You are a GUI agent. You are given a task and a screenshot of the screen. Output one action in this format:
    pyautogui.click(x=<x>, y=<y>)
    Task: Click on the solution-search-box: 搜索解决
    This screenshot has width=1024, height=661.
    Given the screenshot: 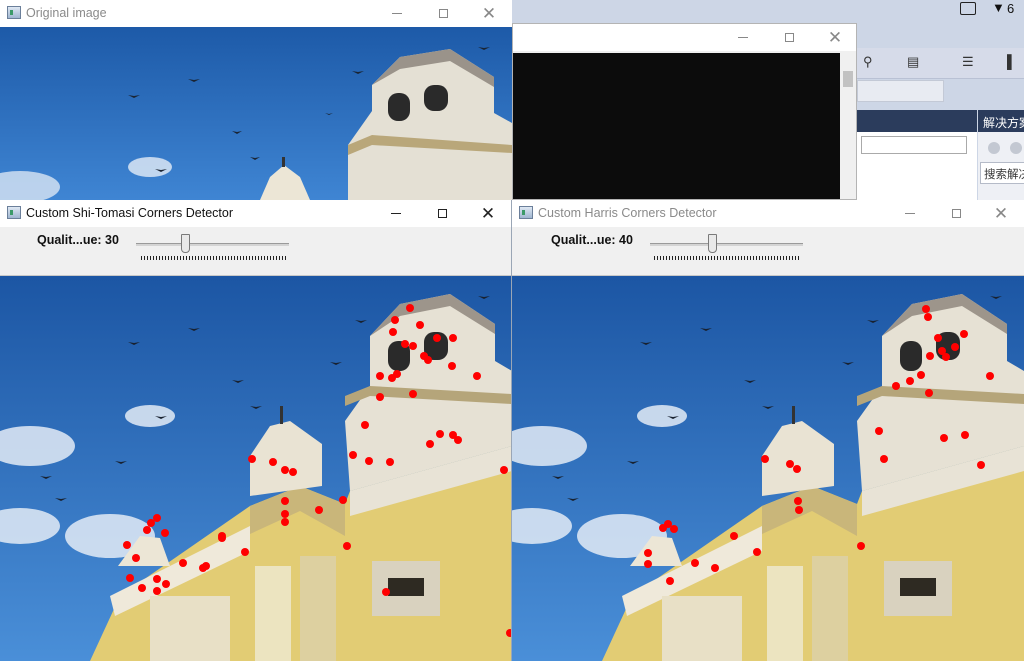 What is the action you would take?
    pyautogui.click(x=1002, y=173)
    